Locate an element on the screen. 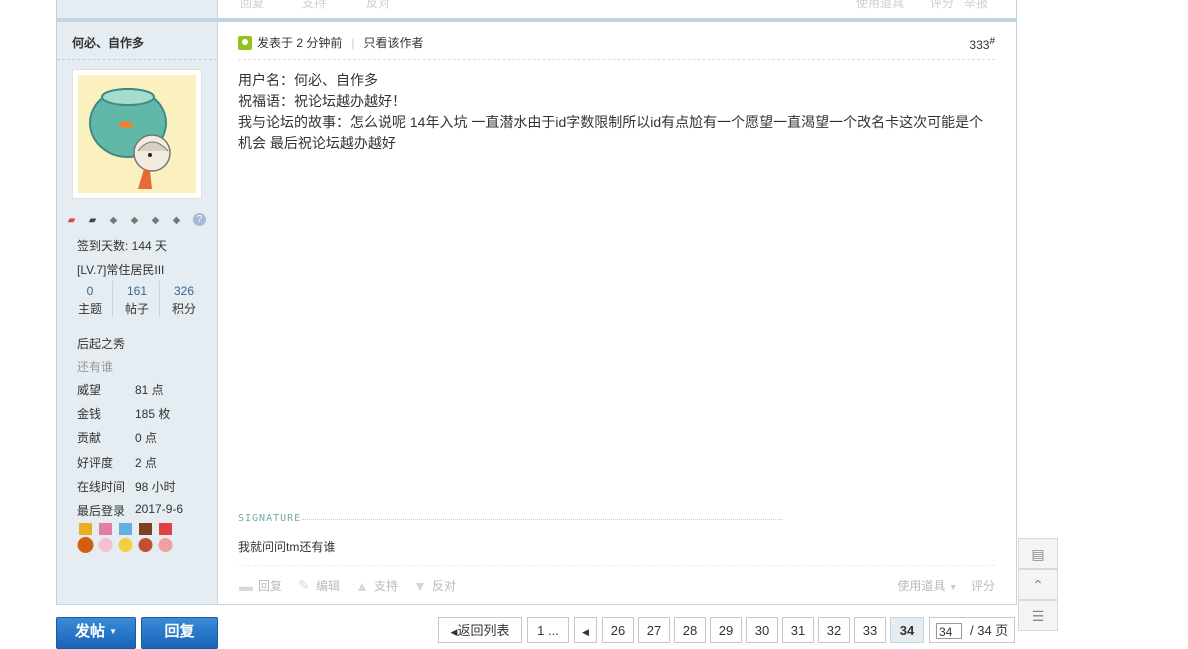 This screenshot has height=649, width=1188. page-32: 32 is located at coordinates (834, 630).